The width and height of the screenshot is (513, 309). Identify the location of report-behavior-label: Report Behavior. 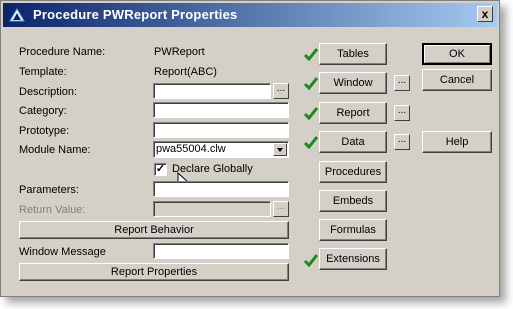
(154, 230).